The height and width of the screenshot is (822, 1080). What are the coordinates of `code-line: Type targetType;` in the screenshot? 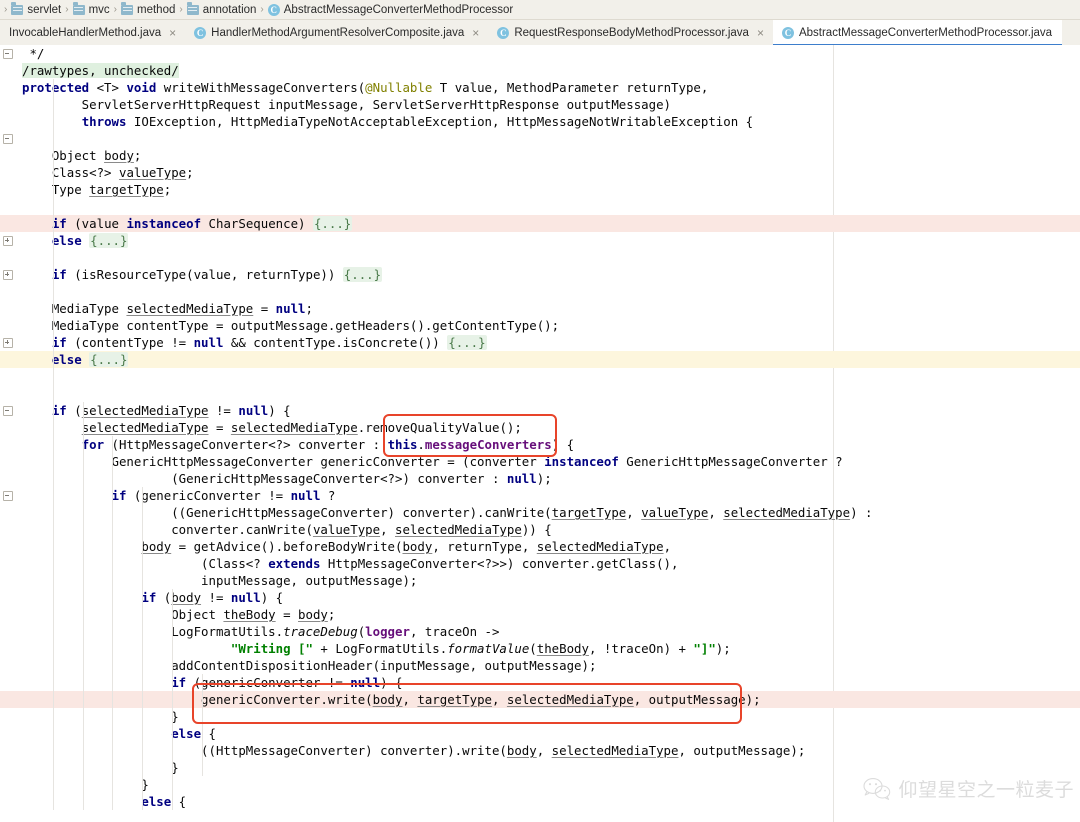 It's located at (540, 189).